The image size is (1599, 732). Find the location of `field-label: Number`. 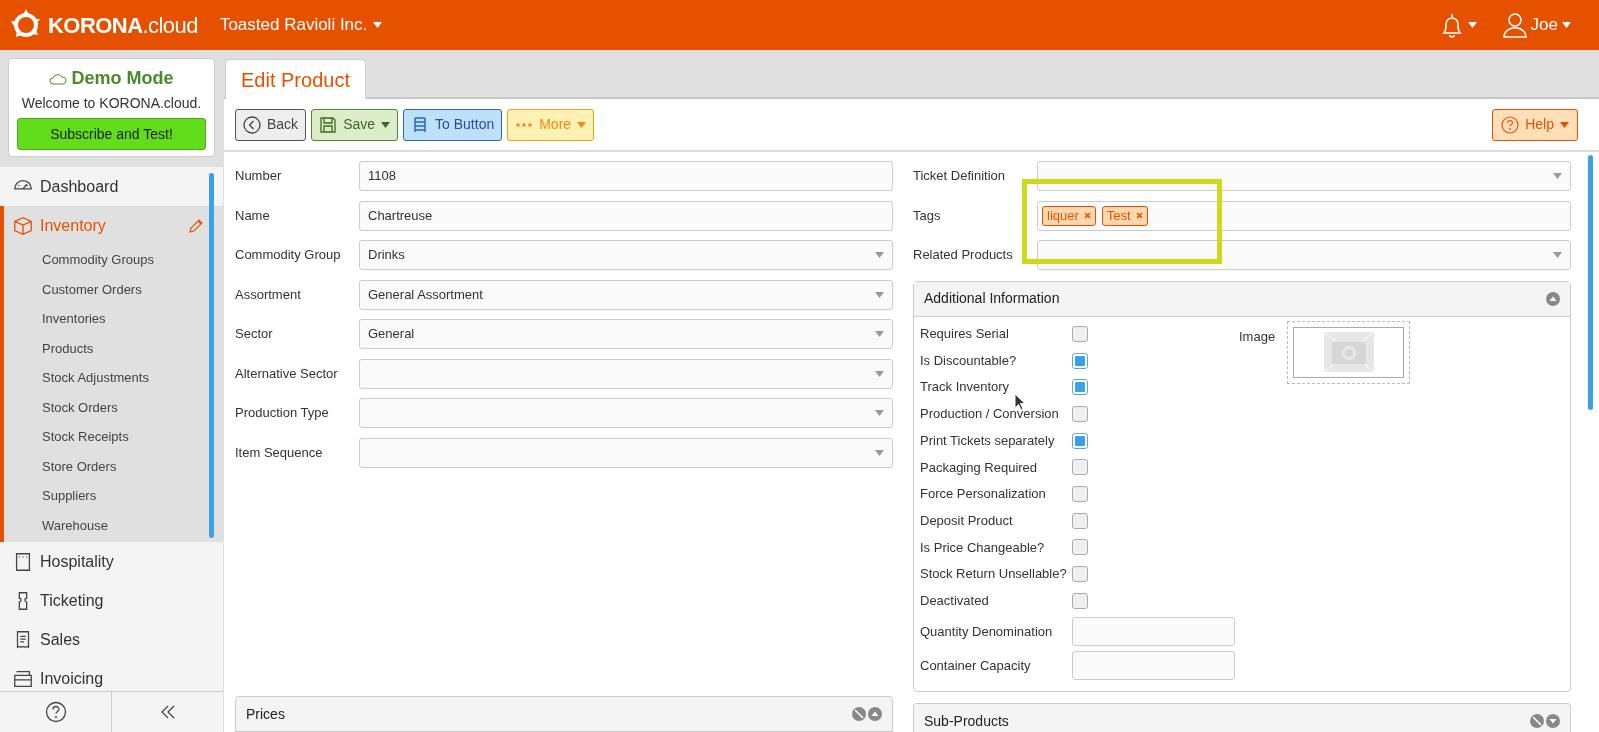

field-label: Number is located at coordinates (259, 176).